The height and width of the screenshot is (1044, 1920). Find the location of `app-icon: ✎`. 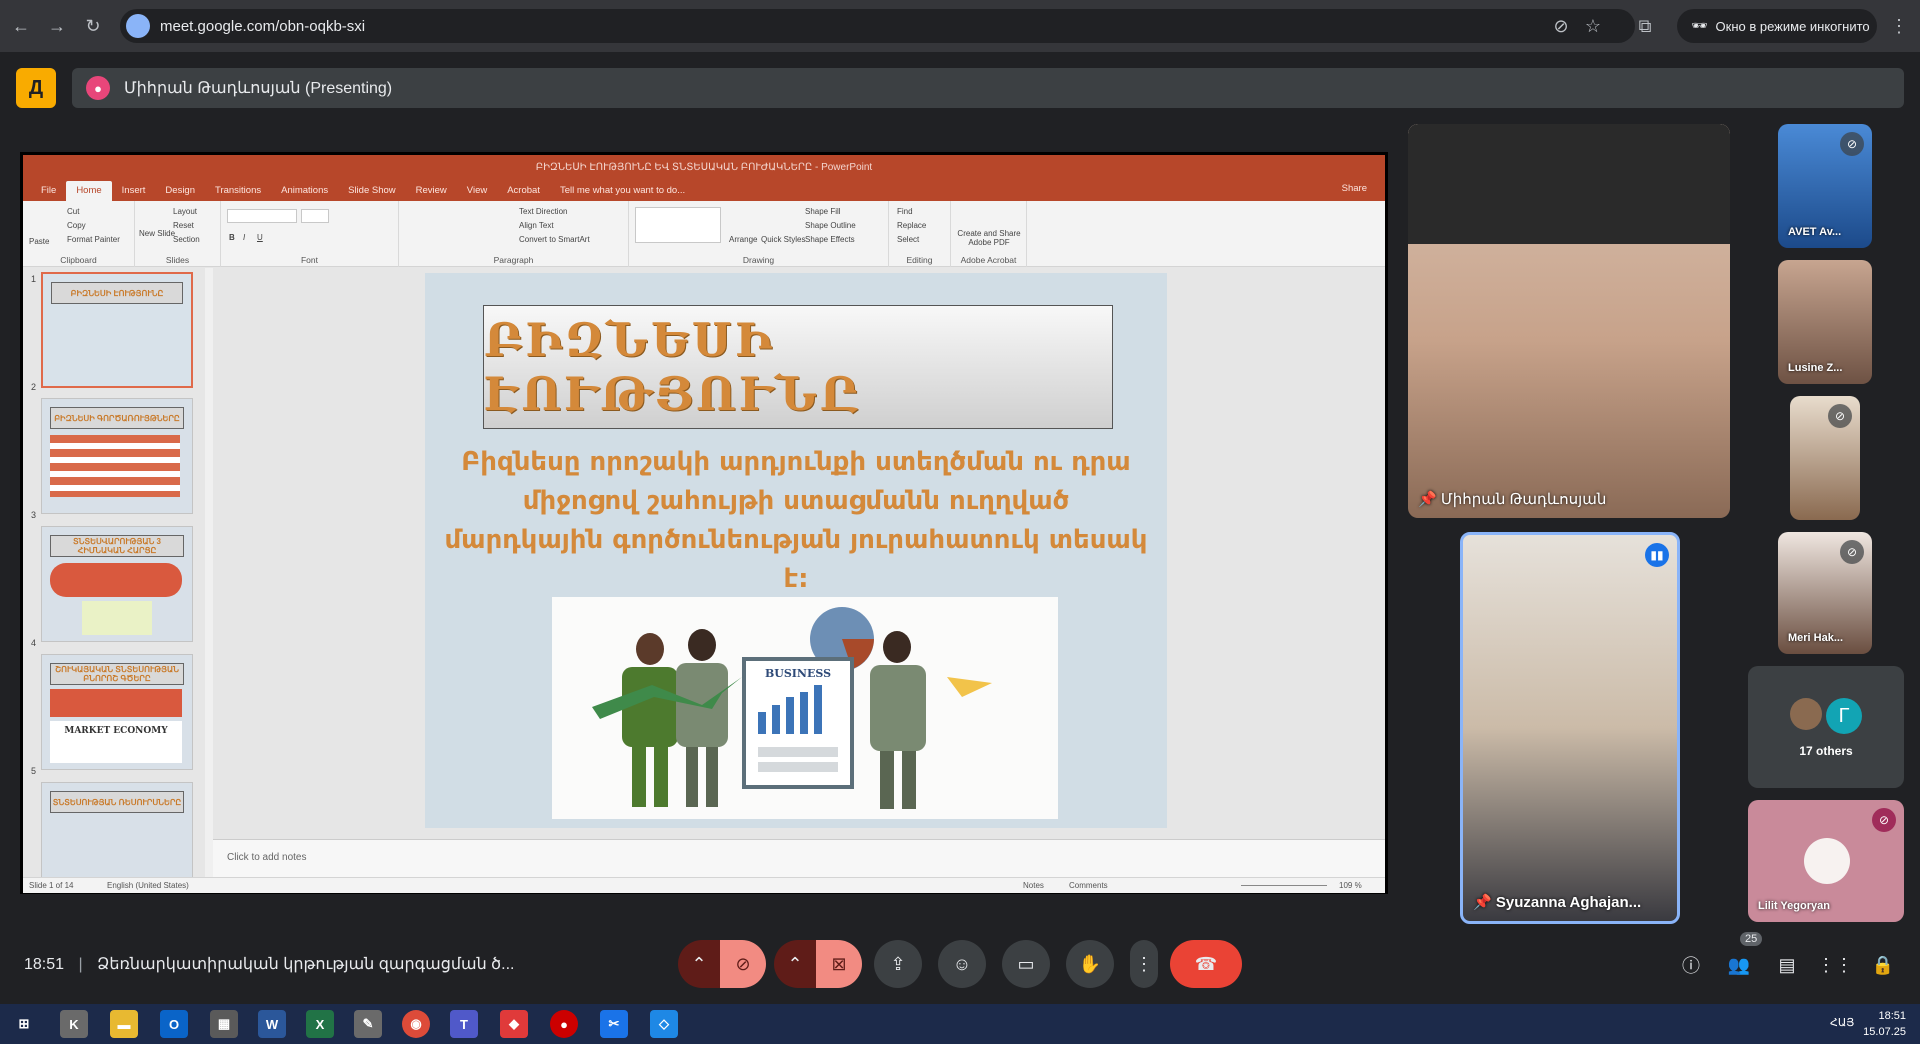

app-icon: ✎ is located at coordinates (368, 1024).